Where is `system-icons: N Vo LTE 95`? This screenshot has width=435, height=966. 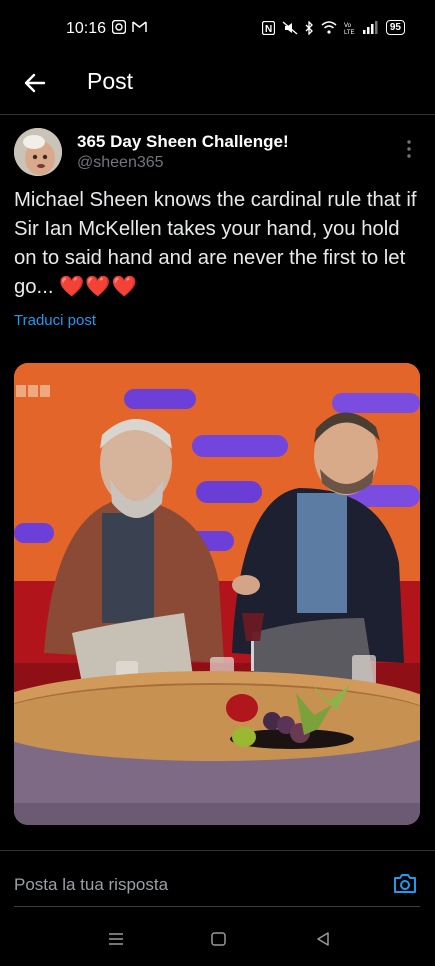
system-icons: N Vo LTE 95 is located at coordinates (333, 27).